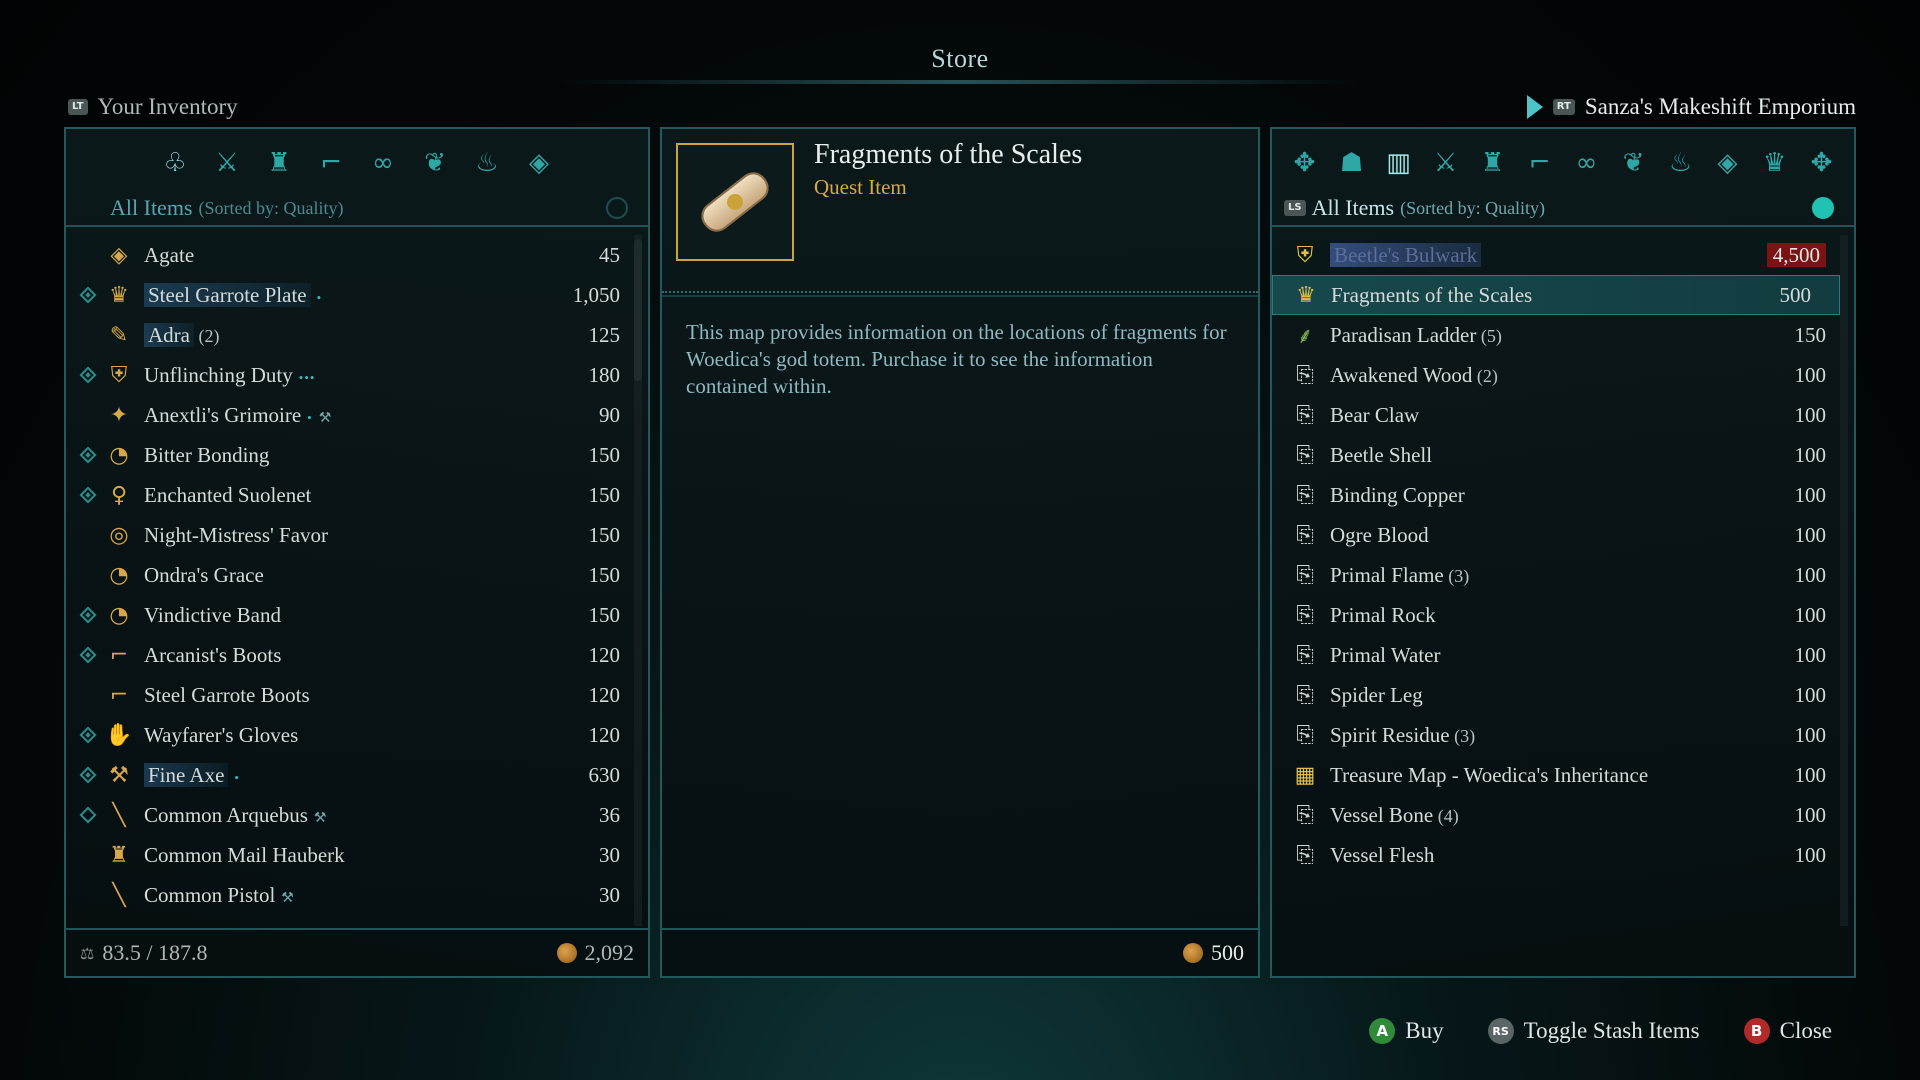  What do you see at coordinates (1537, 655) in the screenshot?
I see `item-name: Primal Water` at bounding box center [1537, 655].